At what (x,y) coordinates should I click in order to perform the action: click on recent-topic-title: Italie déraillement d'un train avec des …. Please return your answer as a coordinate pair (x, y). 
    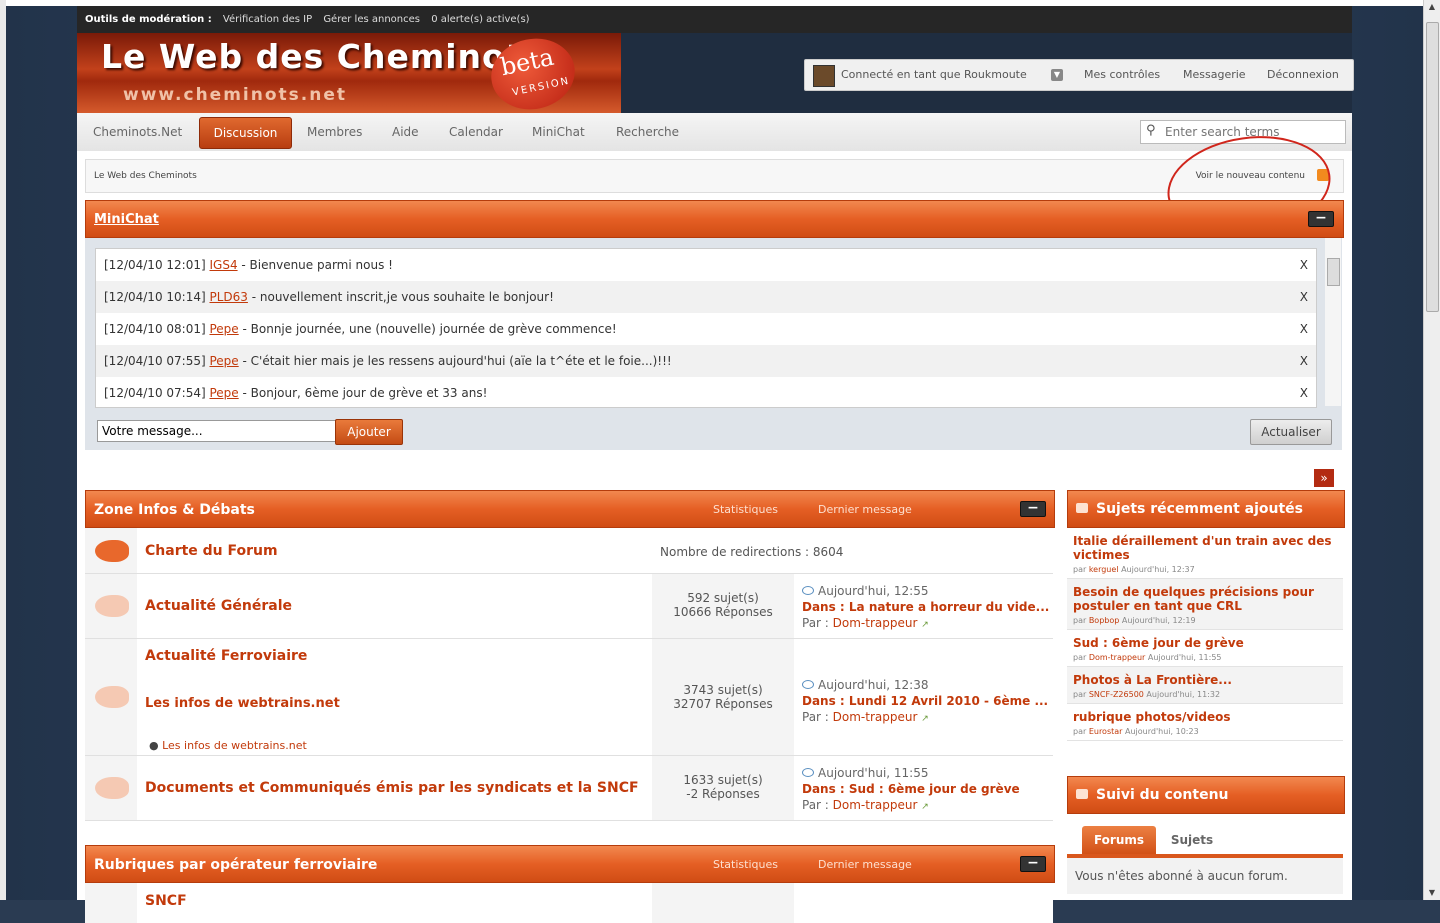
    Looking at the image, I should click on (1205, 548).